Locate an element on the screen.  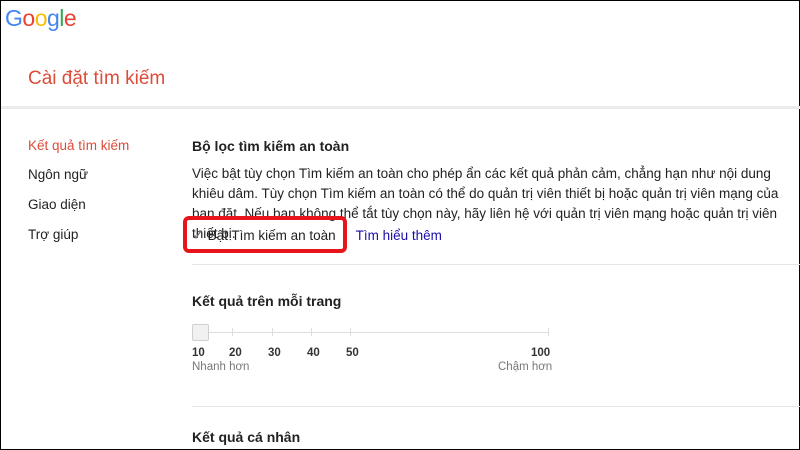
tick-label: 50 is located at coordinates (352, 353).